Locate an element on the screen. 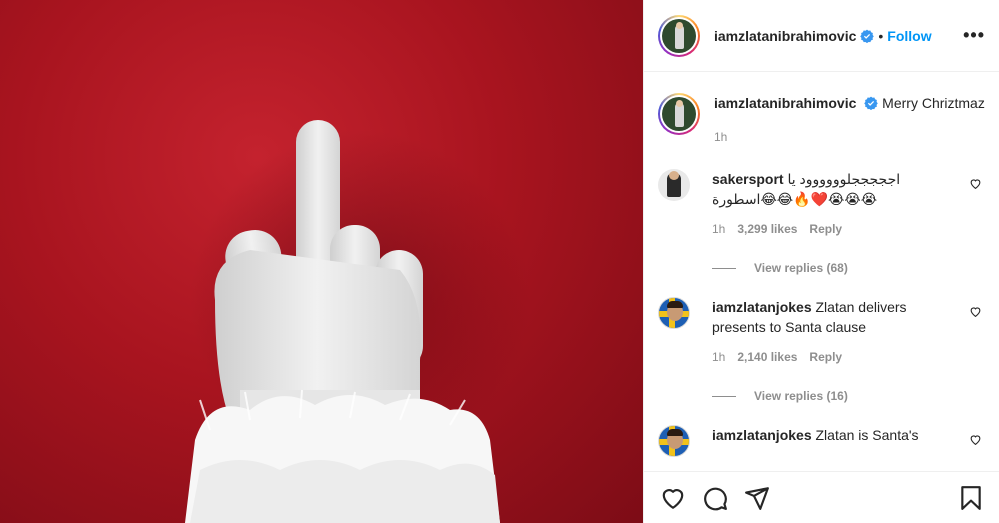 Image resolution: width=999 pixels, height=523 pixels. caption-time: 1h is located at coordinates (849, 137).